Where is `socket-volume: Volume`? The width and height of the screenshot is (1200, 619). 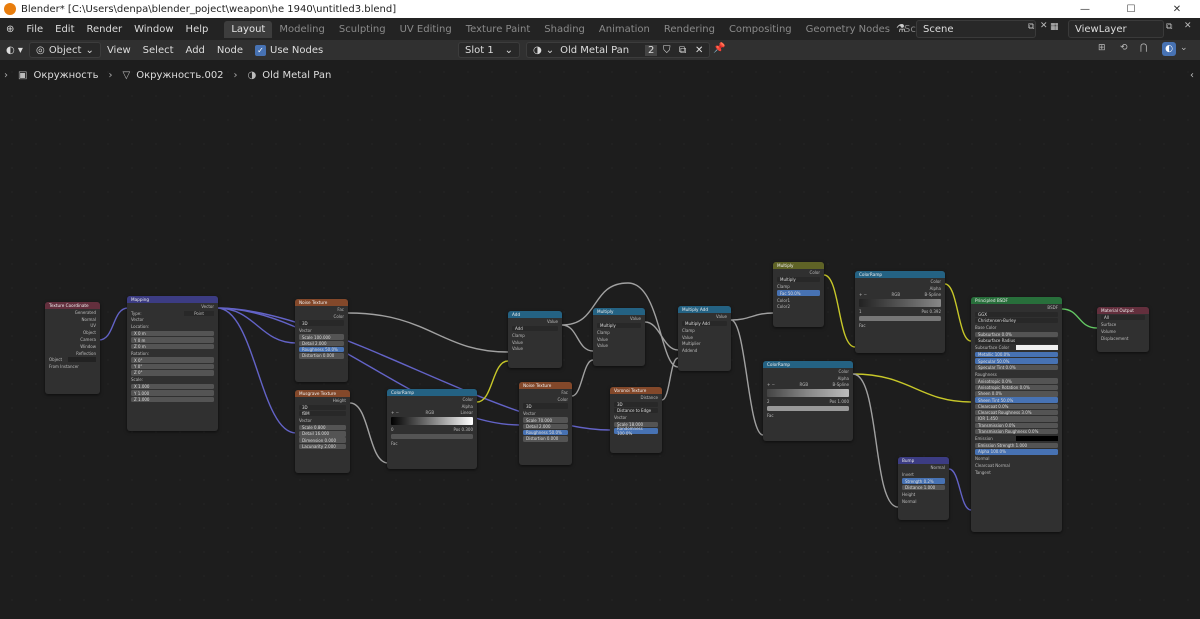
socket-volume: Volume is located at coordinates (1123, 331).